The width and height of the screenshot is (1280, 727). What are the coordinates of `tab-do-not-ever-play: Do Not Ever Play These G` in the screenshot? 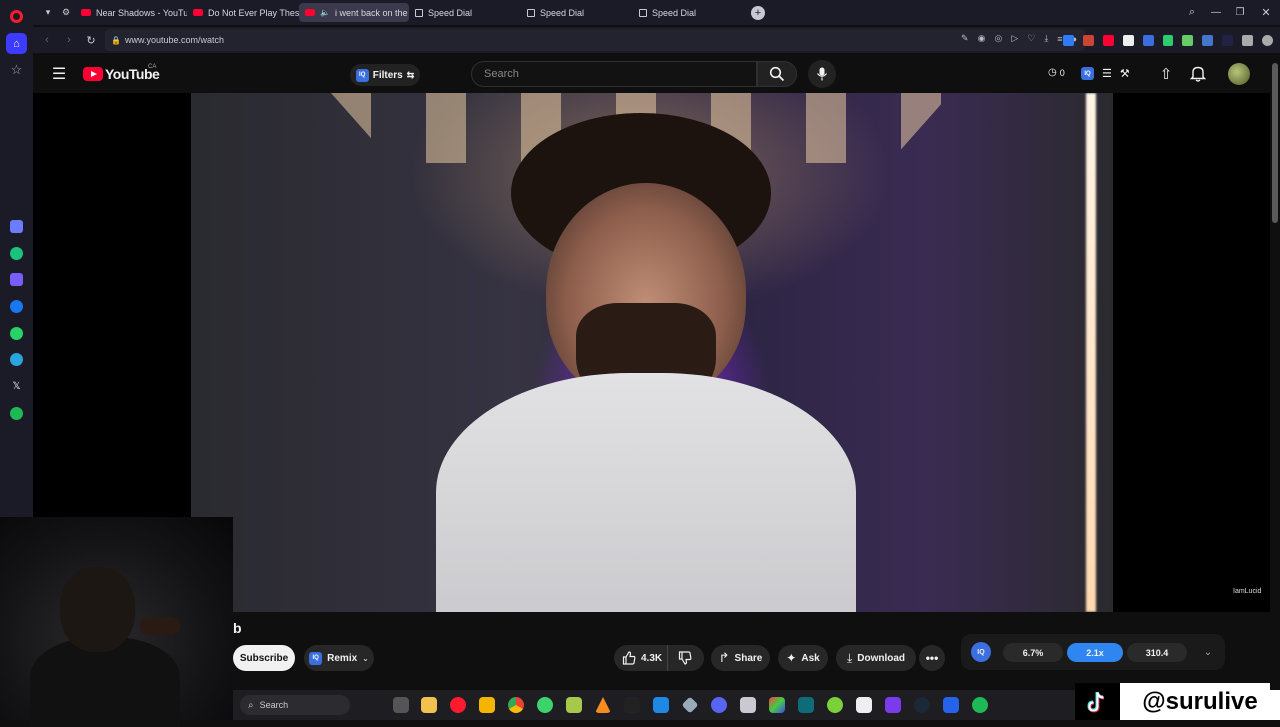 It's located at (243, 12).